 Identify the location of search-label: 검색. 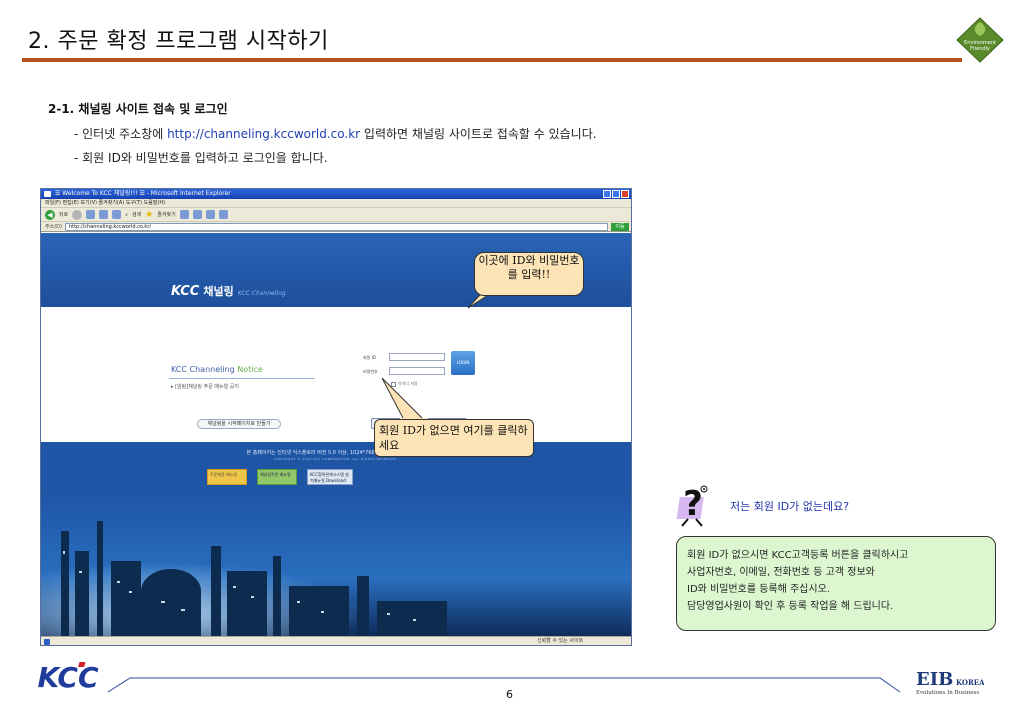
(136, 214).